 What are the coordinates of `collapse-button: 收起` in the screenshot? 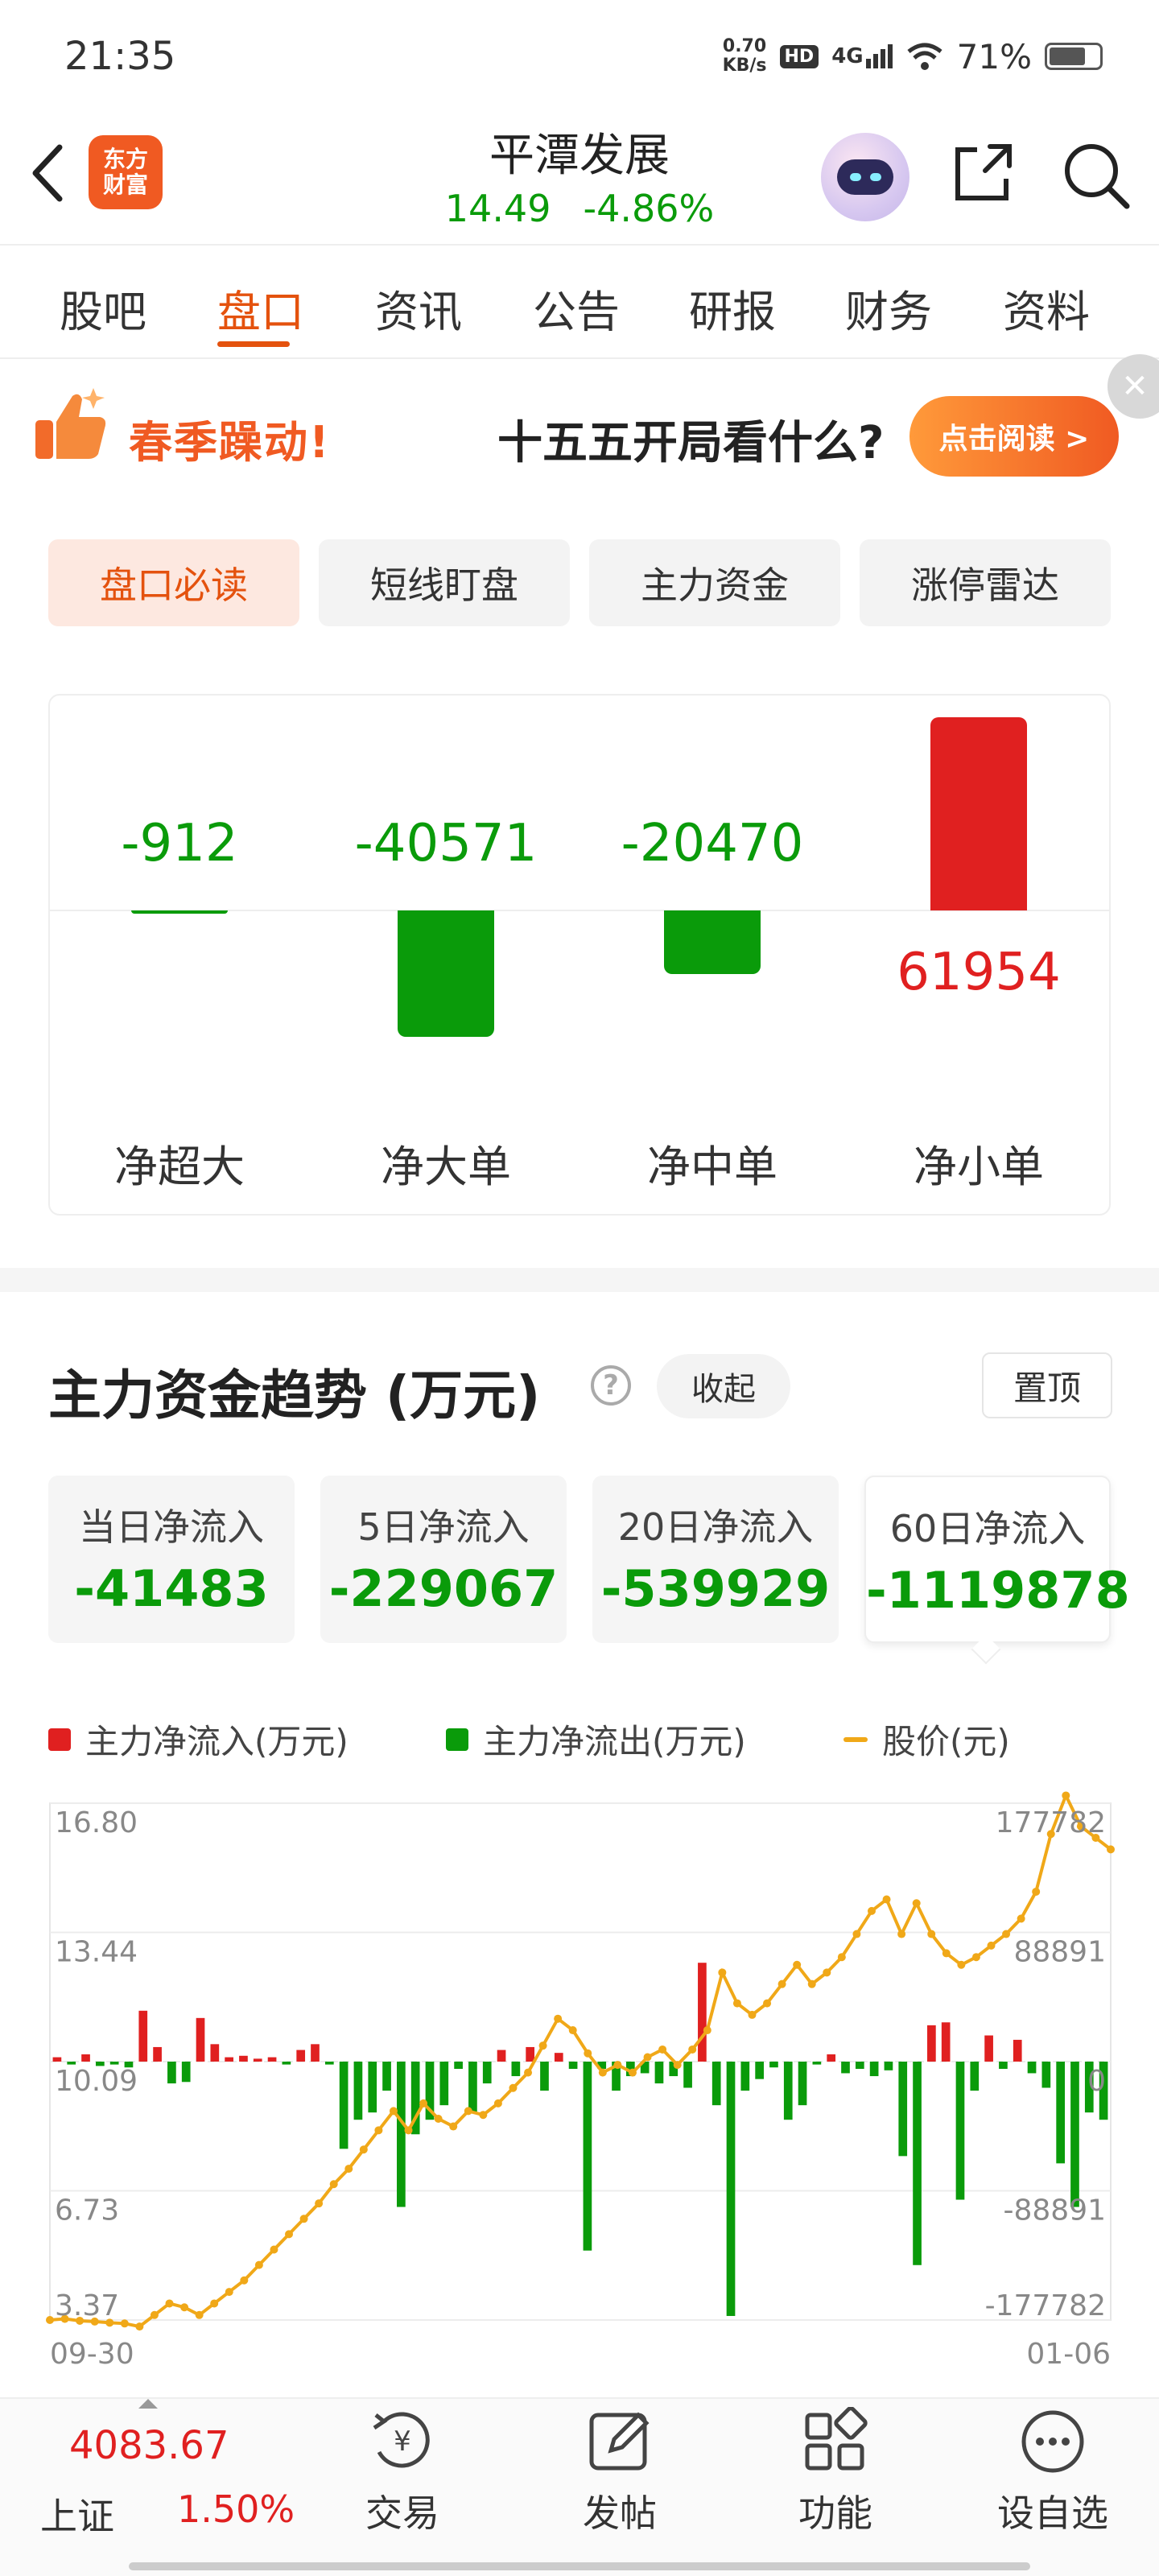 It's located at (723, 1386).